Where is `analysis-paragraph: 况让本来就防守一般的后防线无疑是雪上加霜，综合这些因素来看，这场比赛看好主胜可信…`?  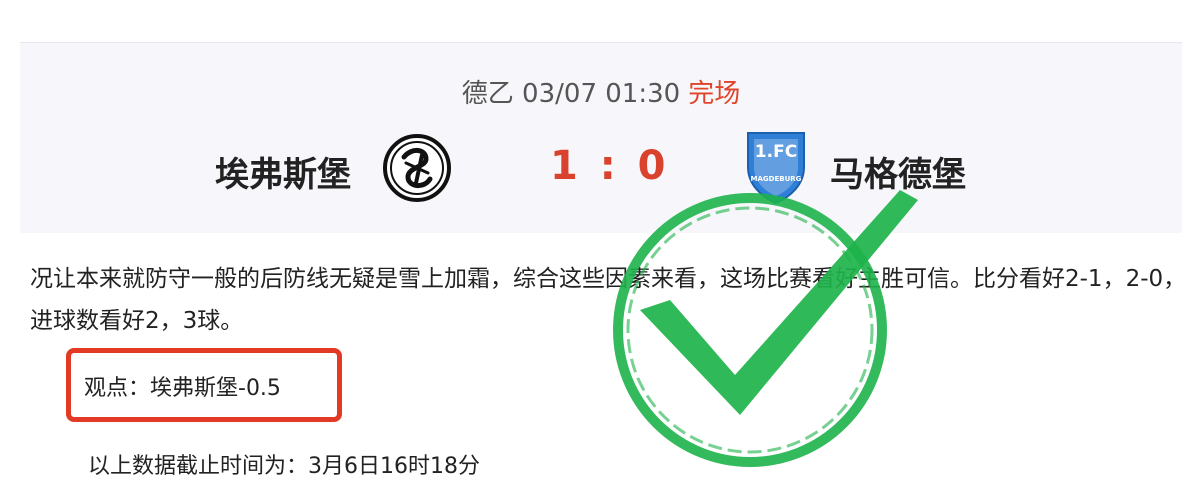
analysis-paragraph: 况让本来就防守一般的后防线无疑是雪上加霜，综合这些因素来看，这场比赛看好主胜可信… is located at coordinates (608, 300).